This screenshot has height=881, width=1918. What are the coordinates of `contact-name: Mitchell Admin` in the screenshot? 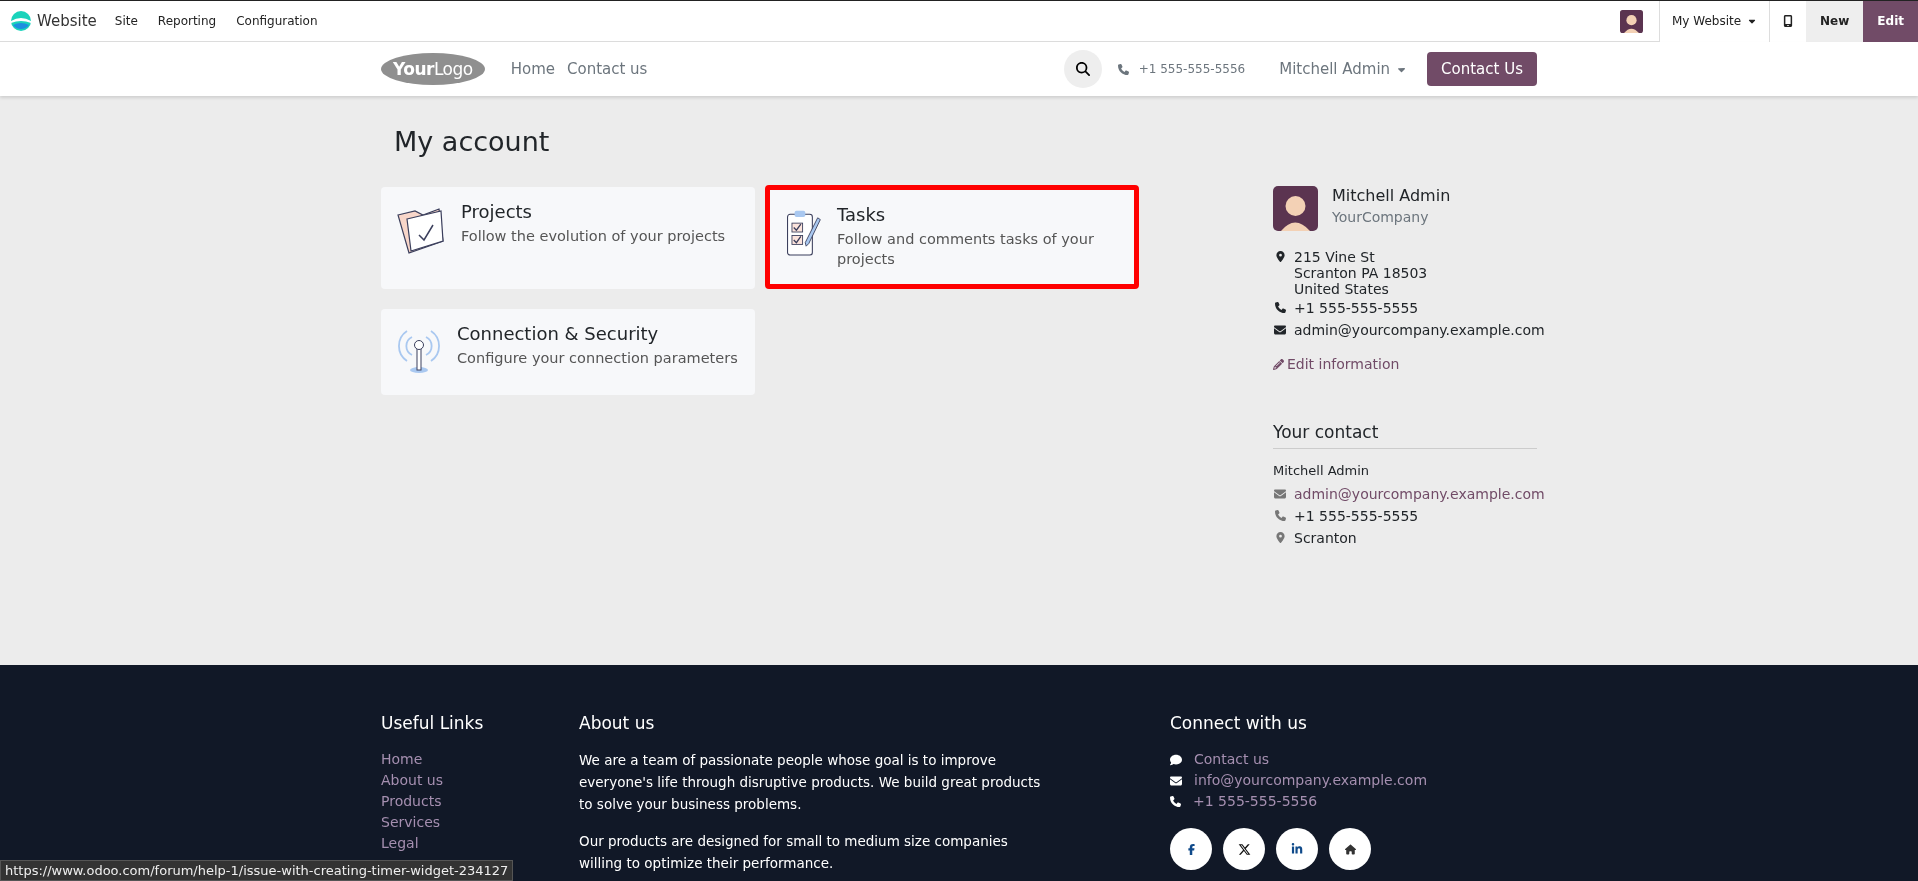 It's located at (1322, 470).